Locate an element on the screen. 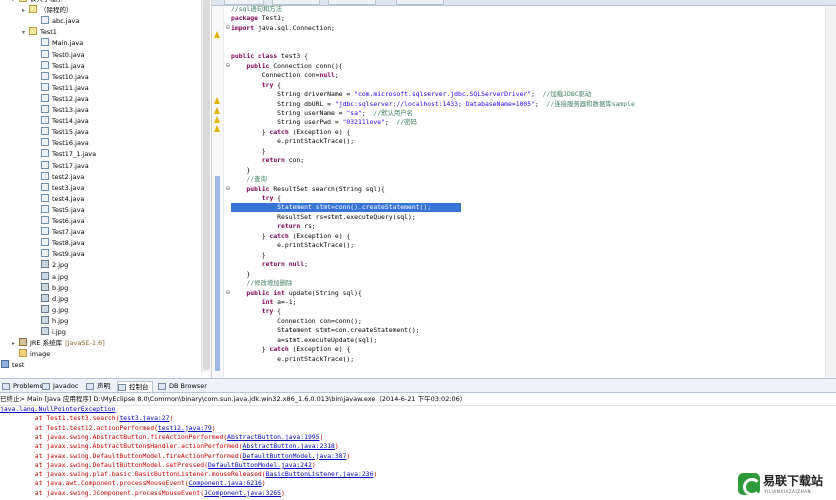 The height and width of the screenshot is (500, 836). tree-item: Test13.java is located at coordinates (61, 110).